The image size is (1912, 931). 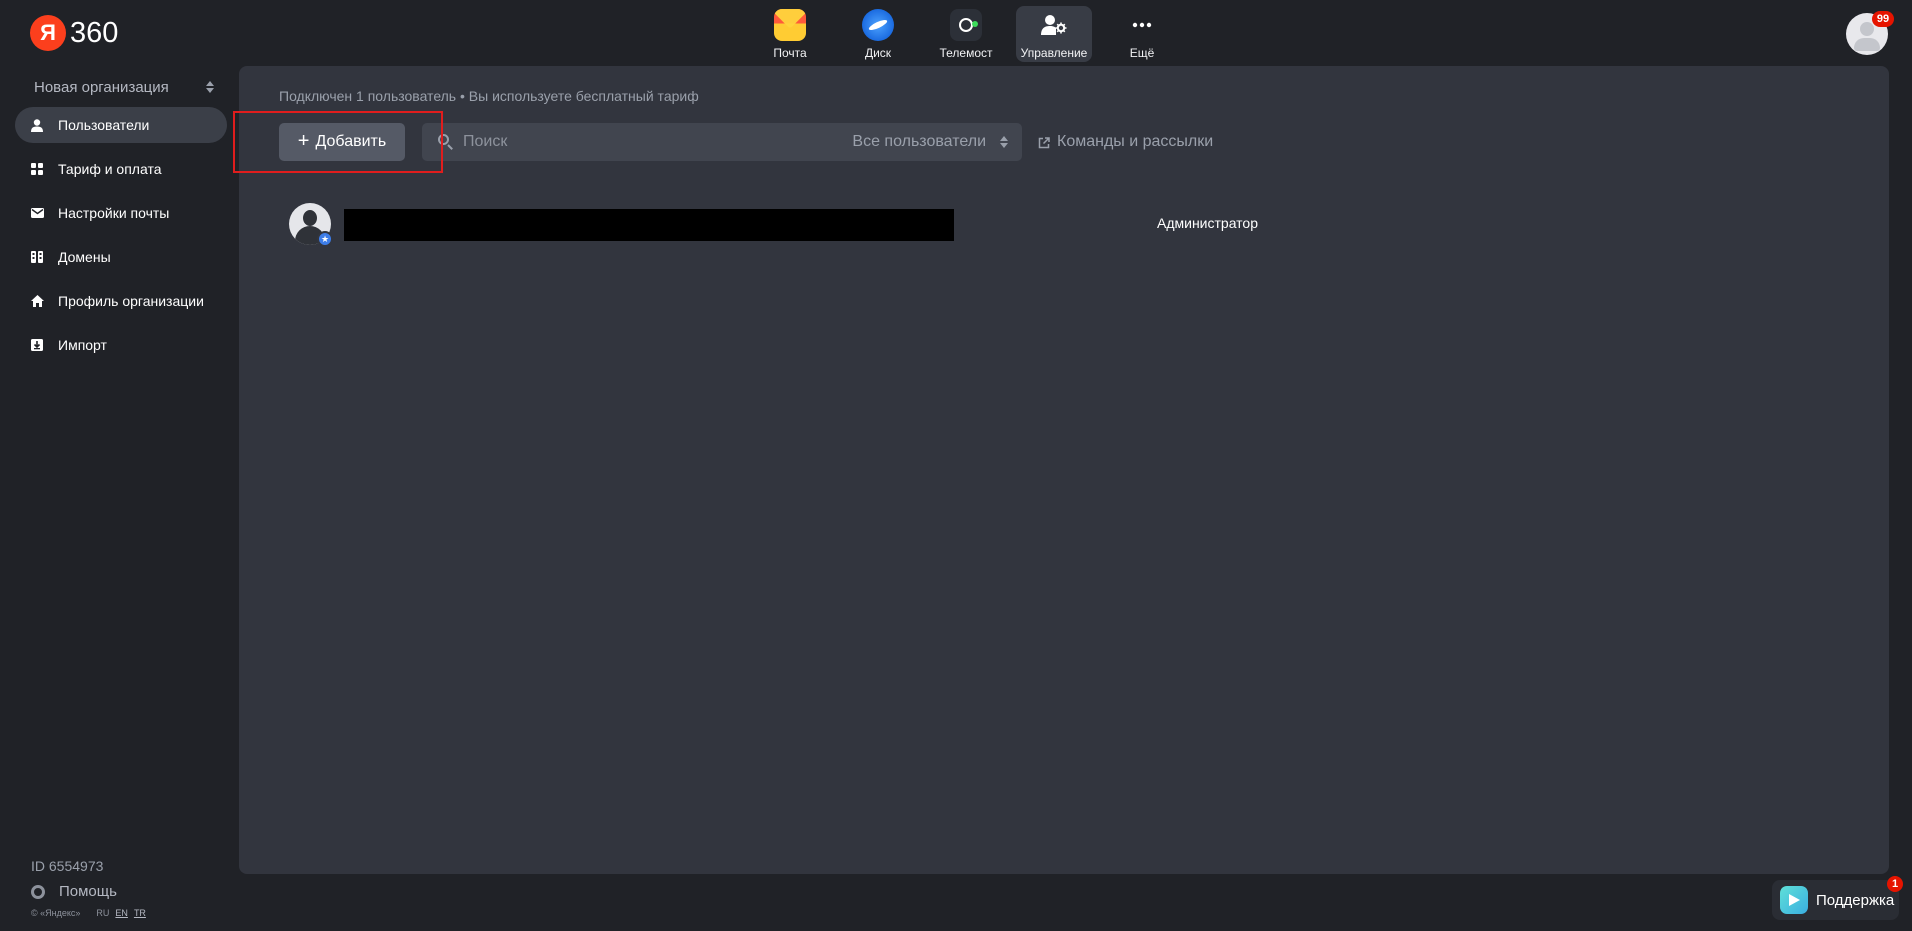 I want to click on notification-badge: 99, so click(x=1883, y=19).